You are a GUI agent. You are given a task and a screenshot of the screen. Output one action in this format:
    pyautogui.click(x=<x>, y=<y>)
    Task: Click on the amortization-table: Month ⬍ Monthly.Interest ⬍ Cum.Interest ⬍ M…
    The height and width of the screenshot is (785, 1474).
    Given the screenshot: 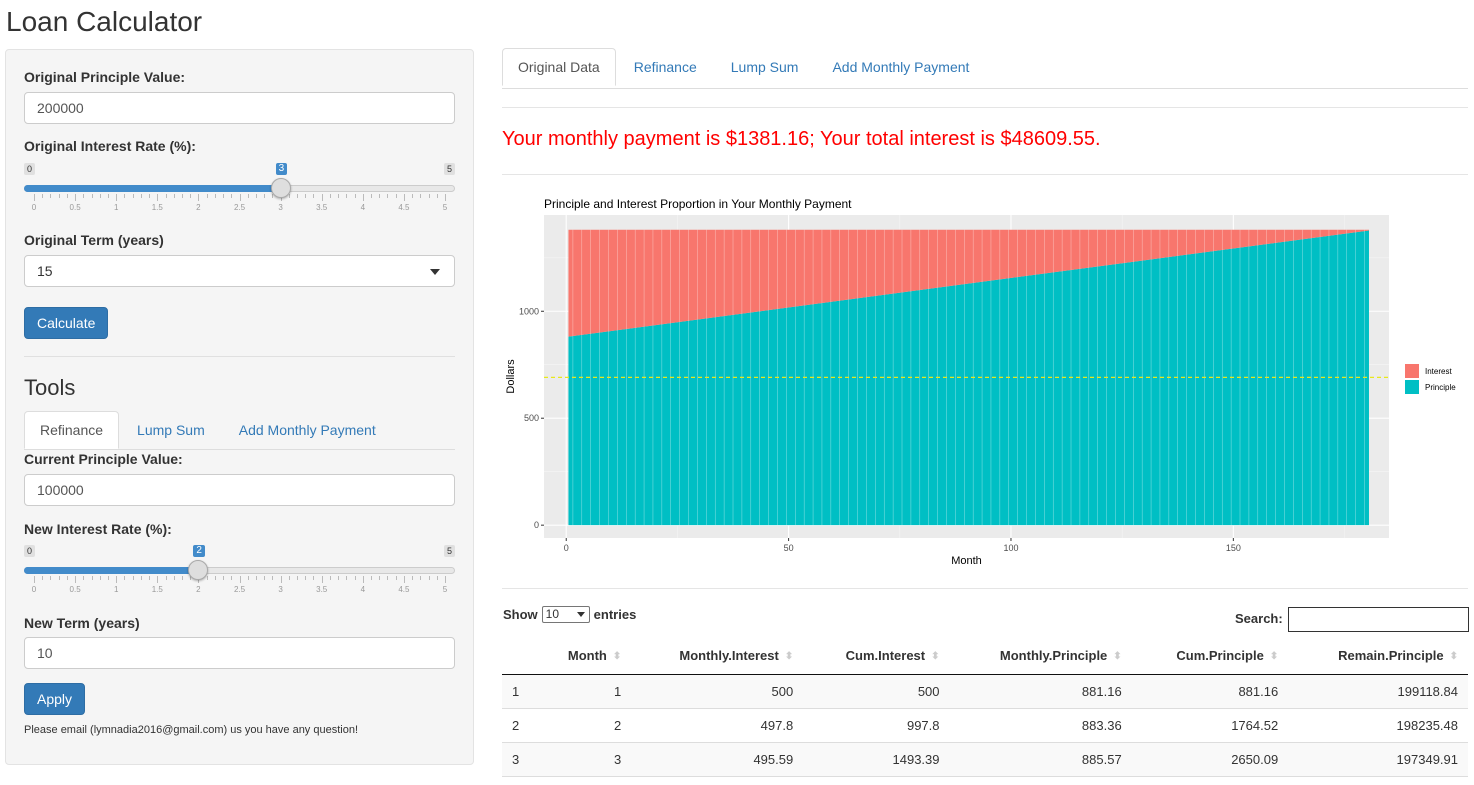 What is the action you would take?
    pyautogui.click(x=985, y=707)
    